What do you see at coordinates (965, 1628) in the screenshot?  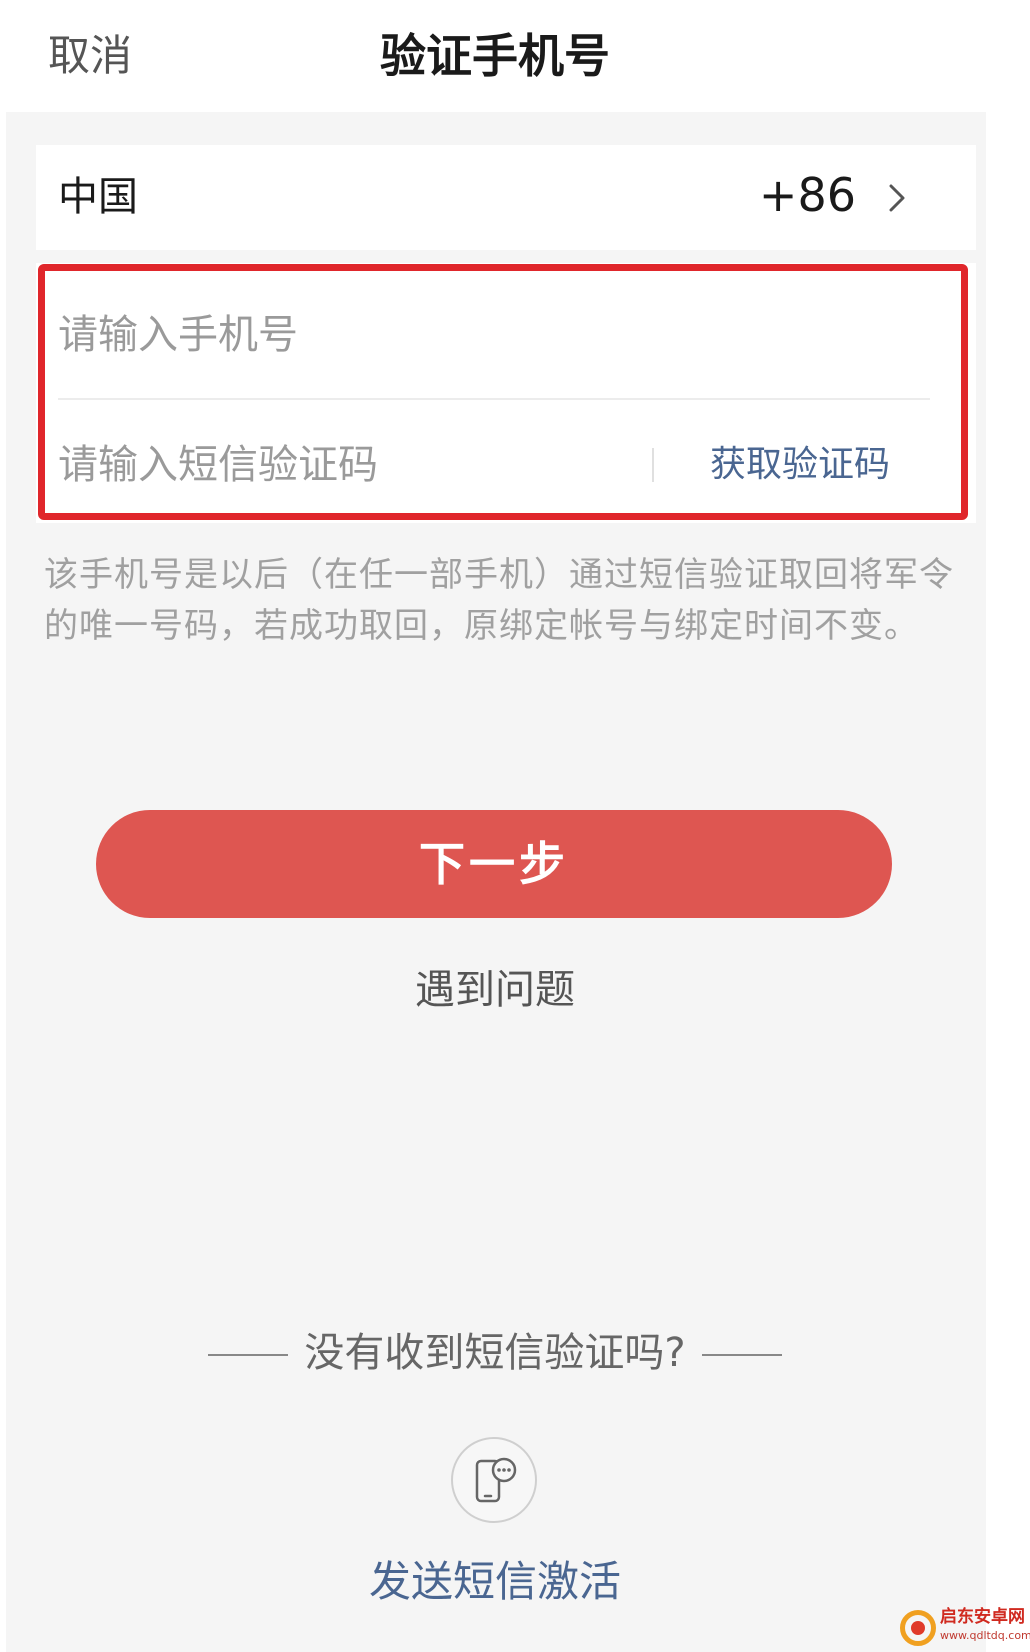 I see `watermark: 启东安卓网 www.qdltdq.com` at bounding box center [965, 1628].